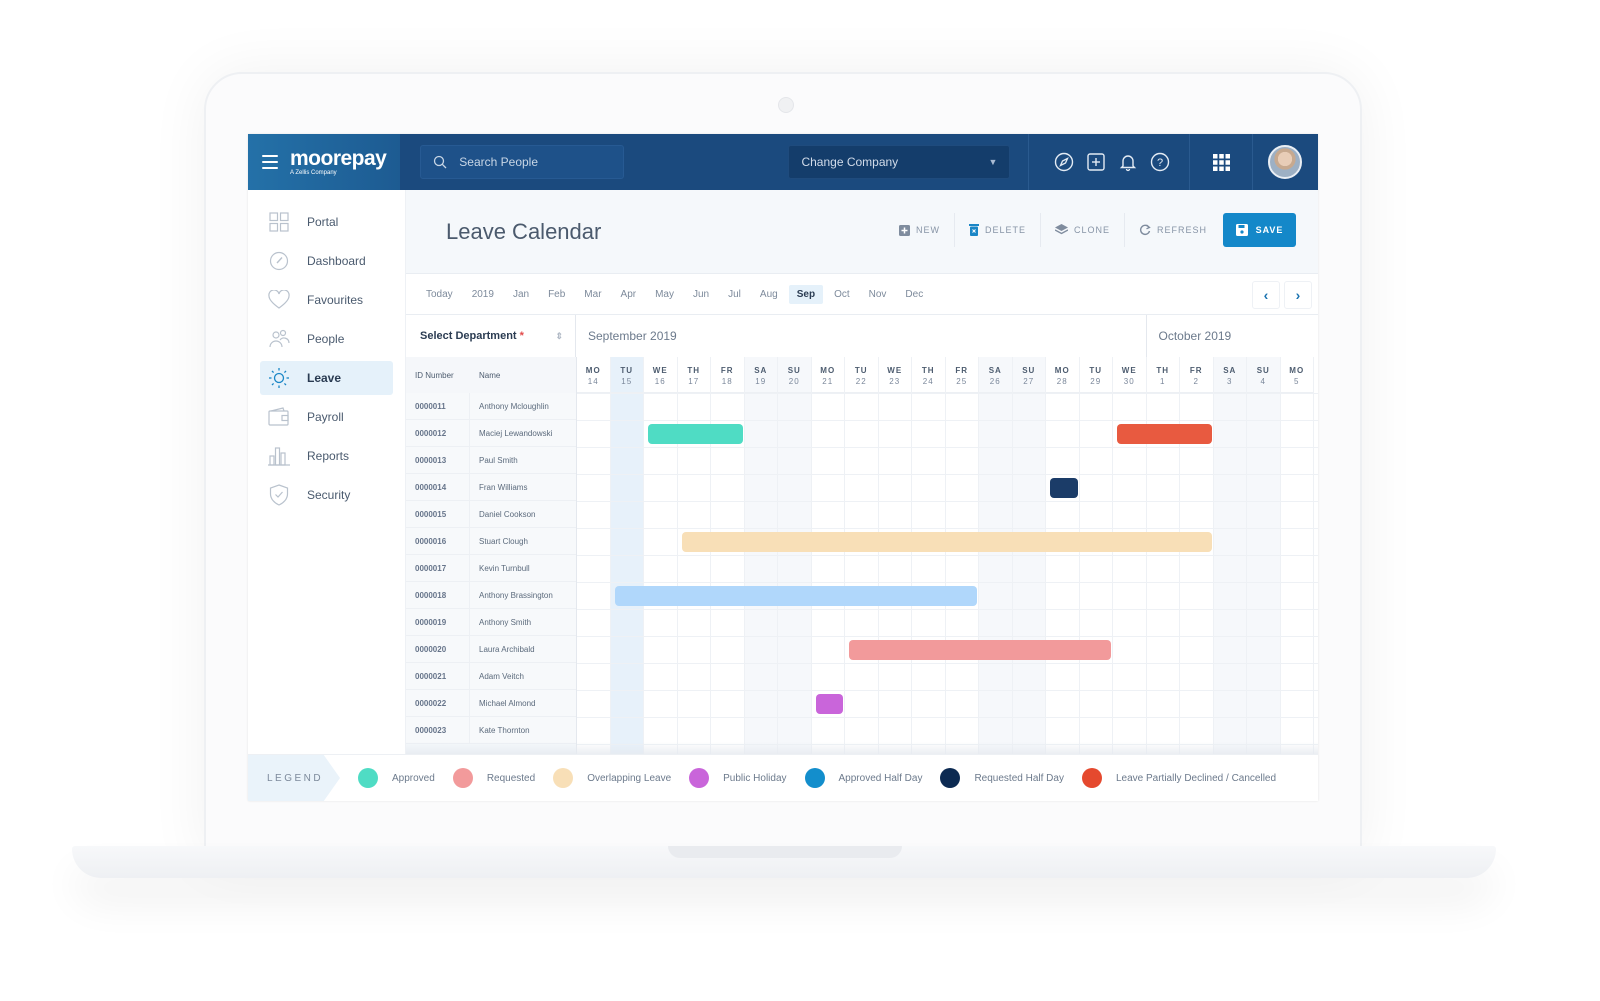 This screenshot has height=1001, width=1600. Describe the element at coordinates (413, 778) in the screenshot. I see `legend-item-label: Approved` at that location.